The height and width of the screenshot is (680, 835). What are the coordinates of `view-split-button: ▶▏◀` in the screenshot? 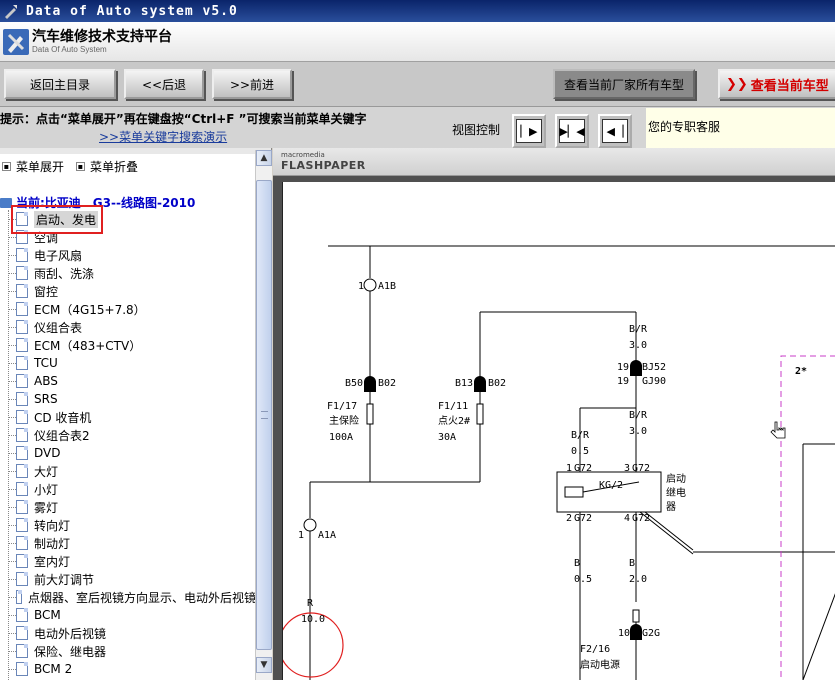 It's located at (572, 131).